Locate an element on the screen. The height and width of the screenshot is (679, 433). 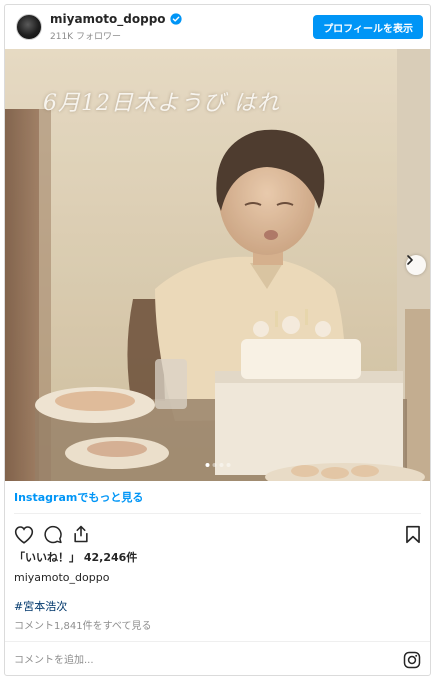
bookmark-icon is located at coordinates (413, 534).